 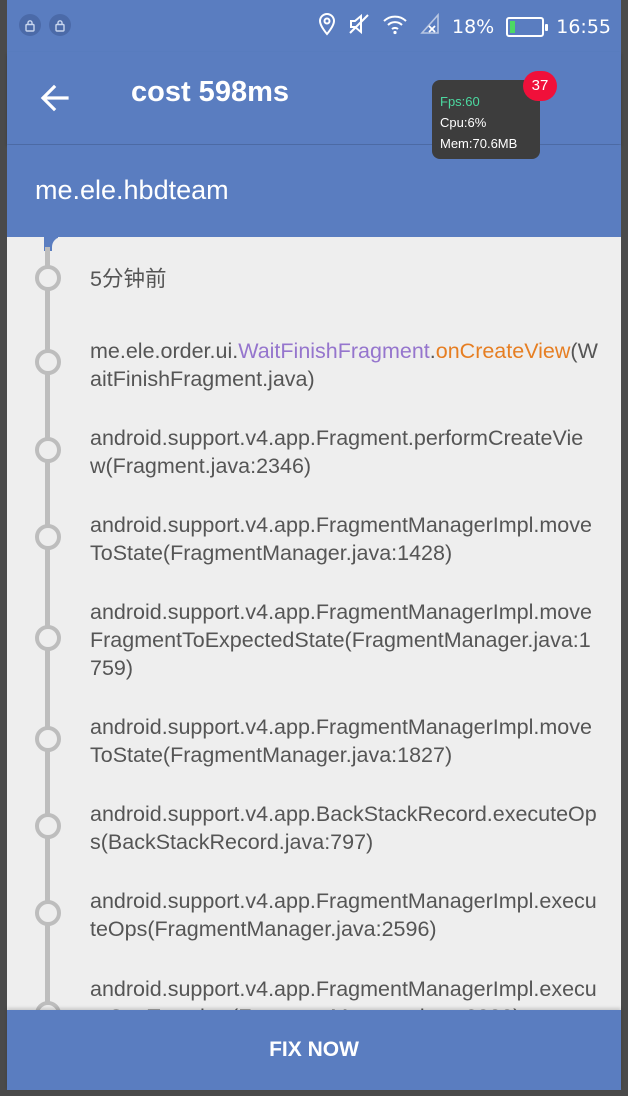 I want to click on battery-percent: 18%, so click(x=473, y=26).